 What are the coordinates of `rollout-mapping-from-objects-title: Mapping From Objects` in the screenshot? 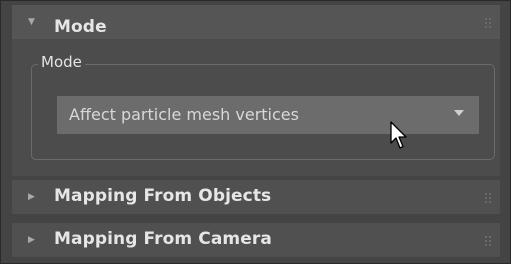 It's located at (163, 196).